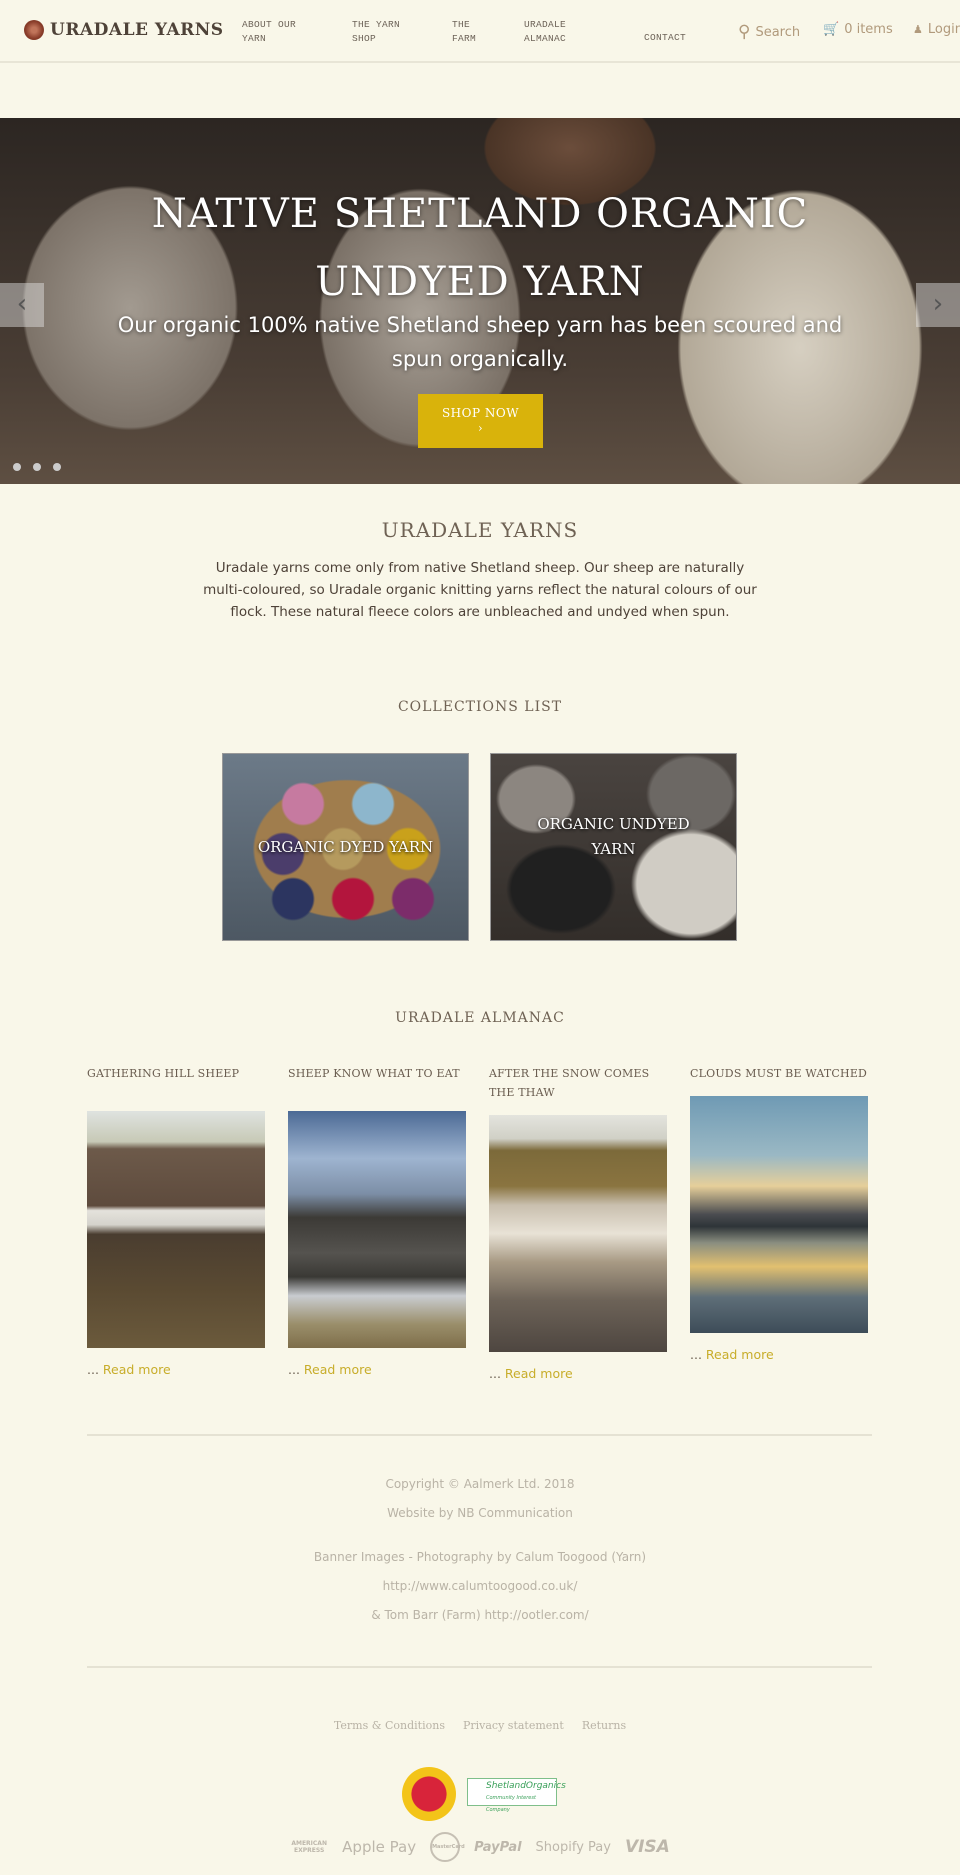  What do you see at coordinates (34, 30) in the screenshot?
I see `yarn-ball-logo-icon` at bounding box center [34, 30].